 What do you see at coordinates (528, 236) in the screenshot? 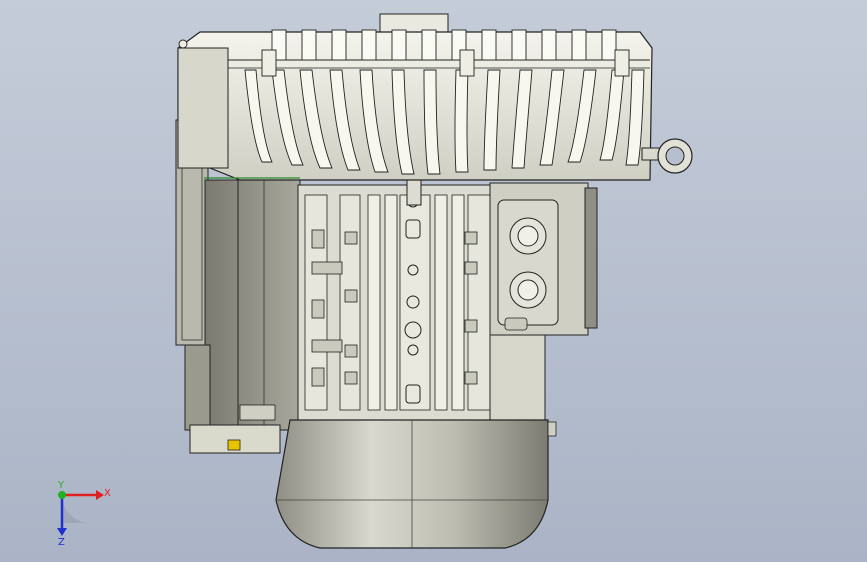
I see `cable-gland-upper` at bounding box center [528, 236].